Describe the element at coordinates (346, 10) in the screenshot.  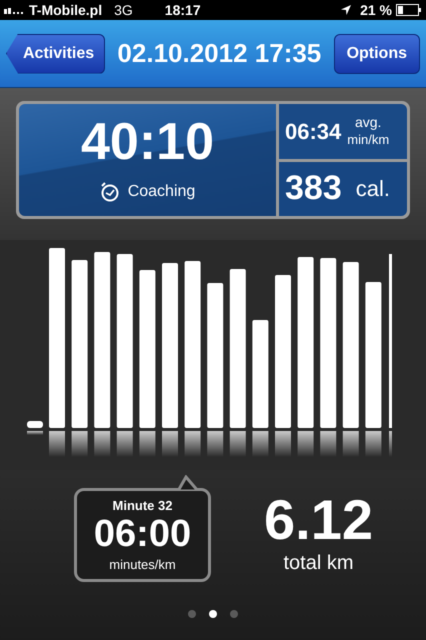
I see `location-arrow-icon` at that location.